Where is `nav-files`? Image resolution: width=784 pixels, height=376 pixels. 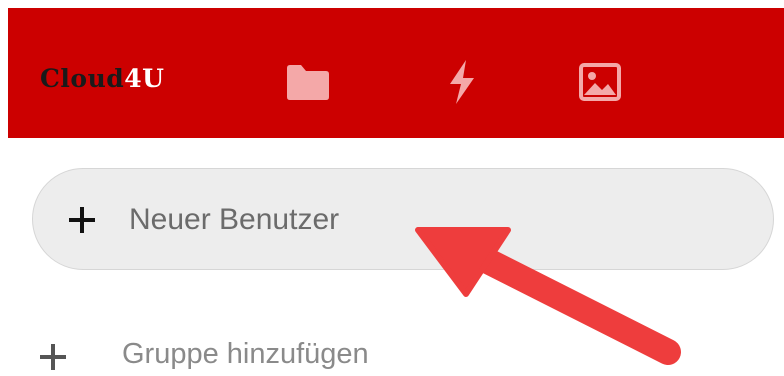 nav-files is located at coordinates (308, 82).